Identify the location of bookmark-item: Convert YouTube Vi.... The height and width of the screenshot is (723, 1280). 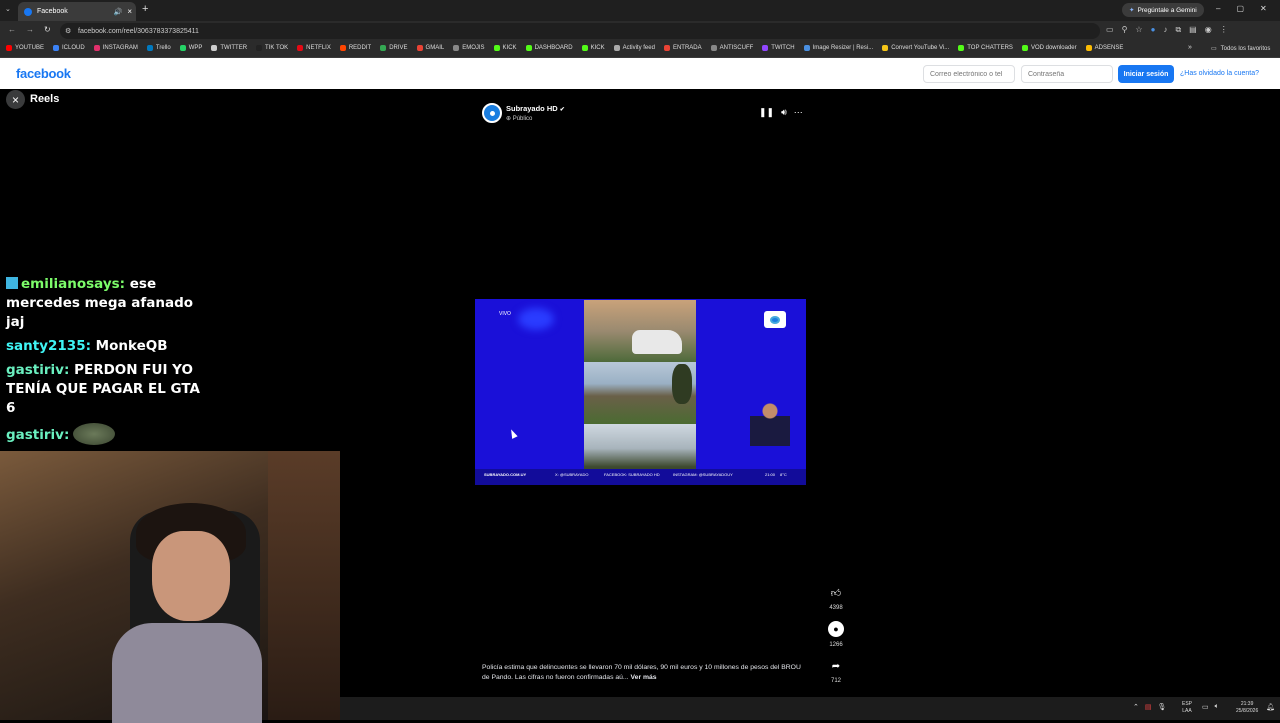
(915, 48).